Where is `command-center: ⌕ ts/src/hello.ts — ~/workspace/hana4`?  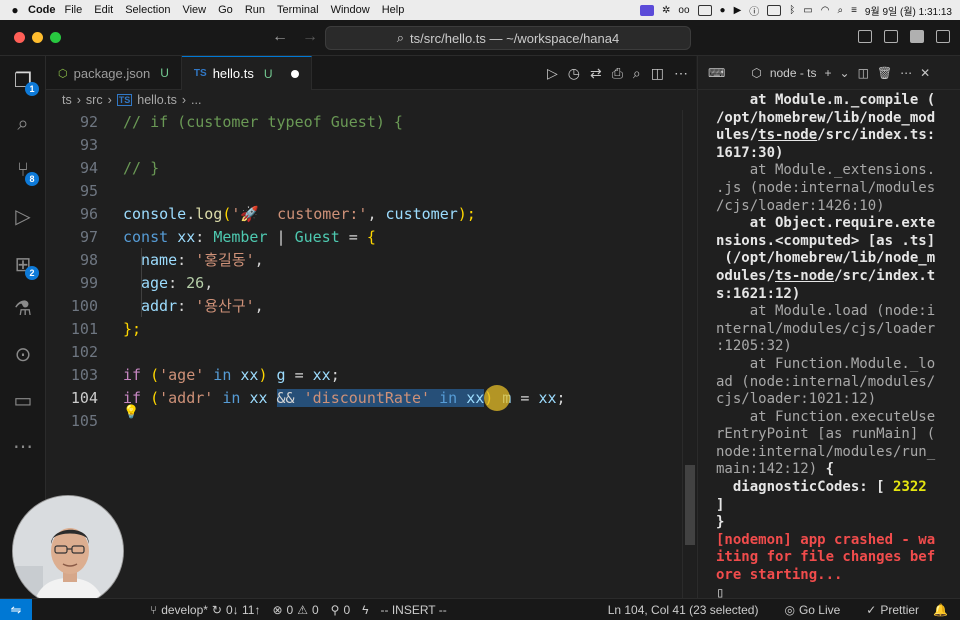
command-center: ⌕ ts/src/hello.ts — ~/workspace/hana4 is located at coordinates (508, 38).